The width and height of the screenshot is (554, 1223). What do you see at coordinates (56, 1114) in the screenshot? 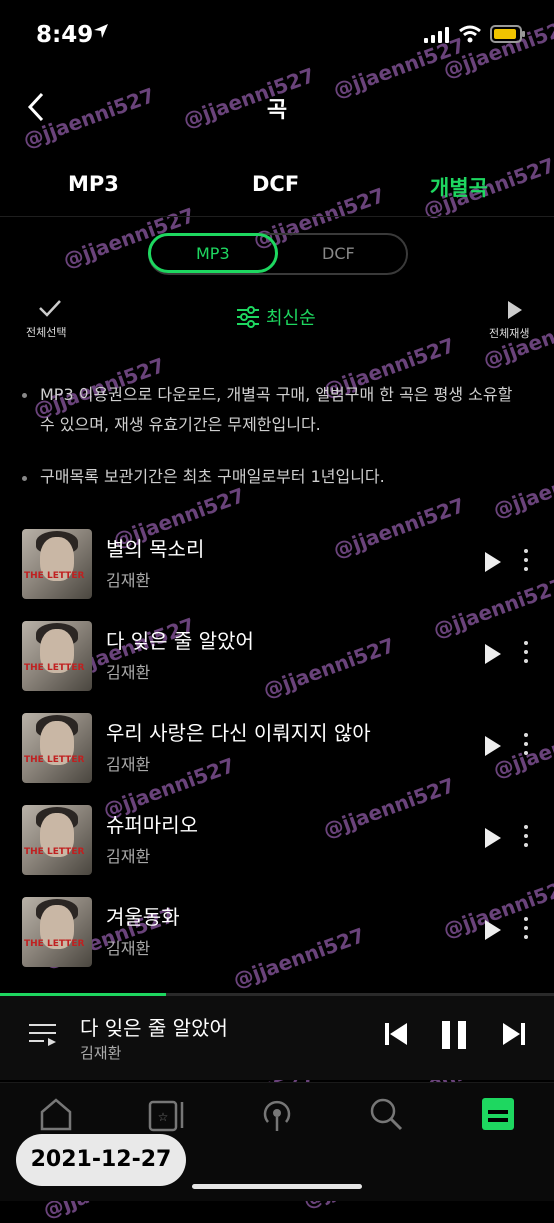
I see `home-icon` at bounding box center [56, 1114].